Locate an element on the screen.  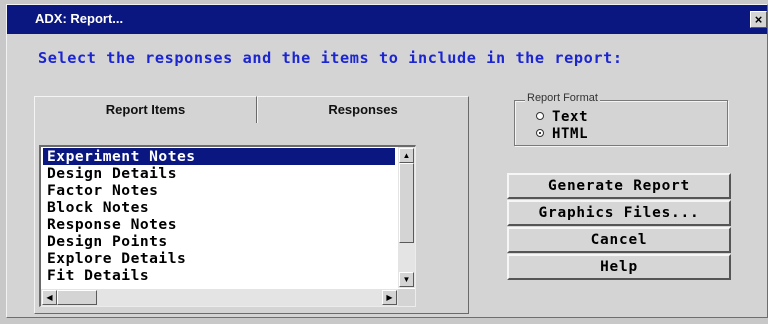
list-item-design-details: Design Details is located at coordinates (219, 173).